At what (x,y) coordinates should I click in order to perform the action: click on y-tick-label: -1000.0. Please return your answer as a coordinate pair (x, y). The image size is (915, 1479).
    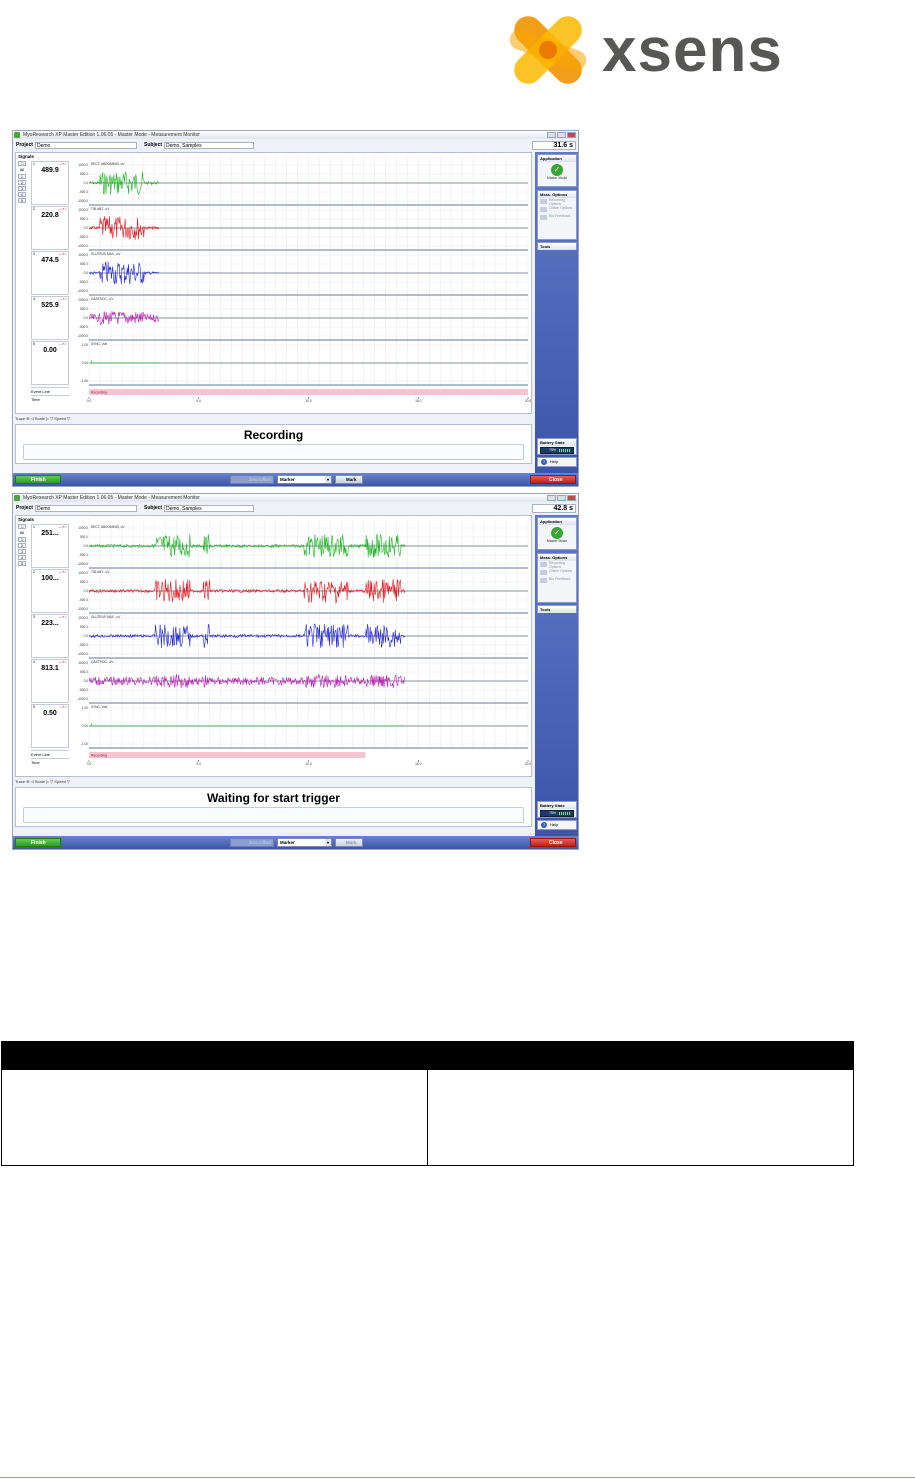
    Looking at the image, I should click on (82, 246).